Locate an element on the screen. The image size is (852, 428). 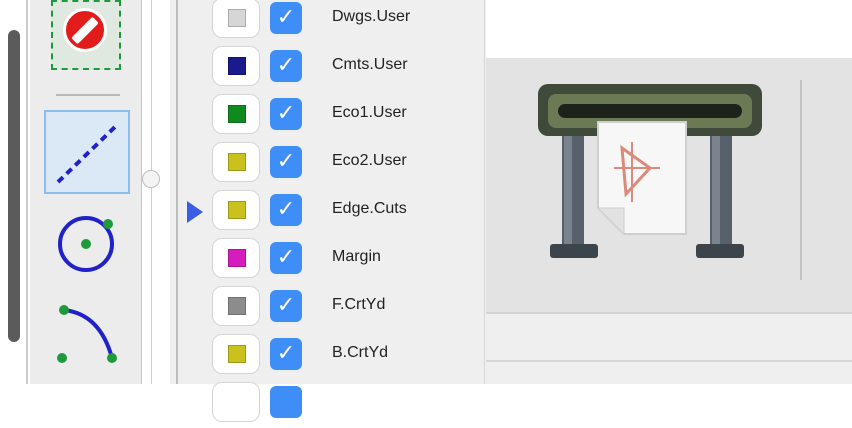
toolbar-bottom-bar is located at coordinates (669, 348).